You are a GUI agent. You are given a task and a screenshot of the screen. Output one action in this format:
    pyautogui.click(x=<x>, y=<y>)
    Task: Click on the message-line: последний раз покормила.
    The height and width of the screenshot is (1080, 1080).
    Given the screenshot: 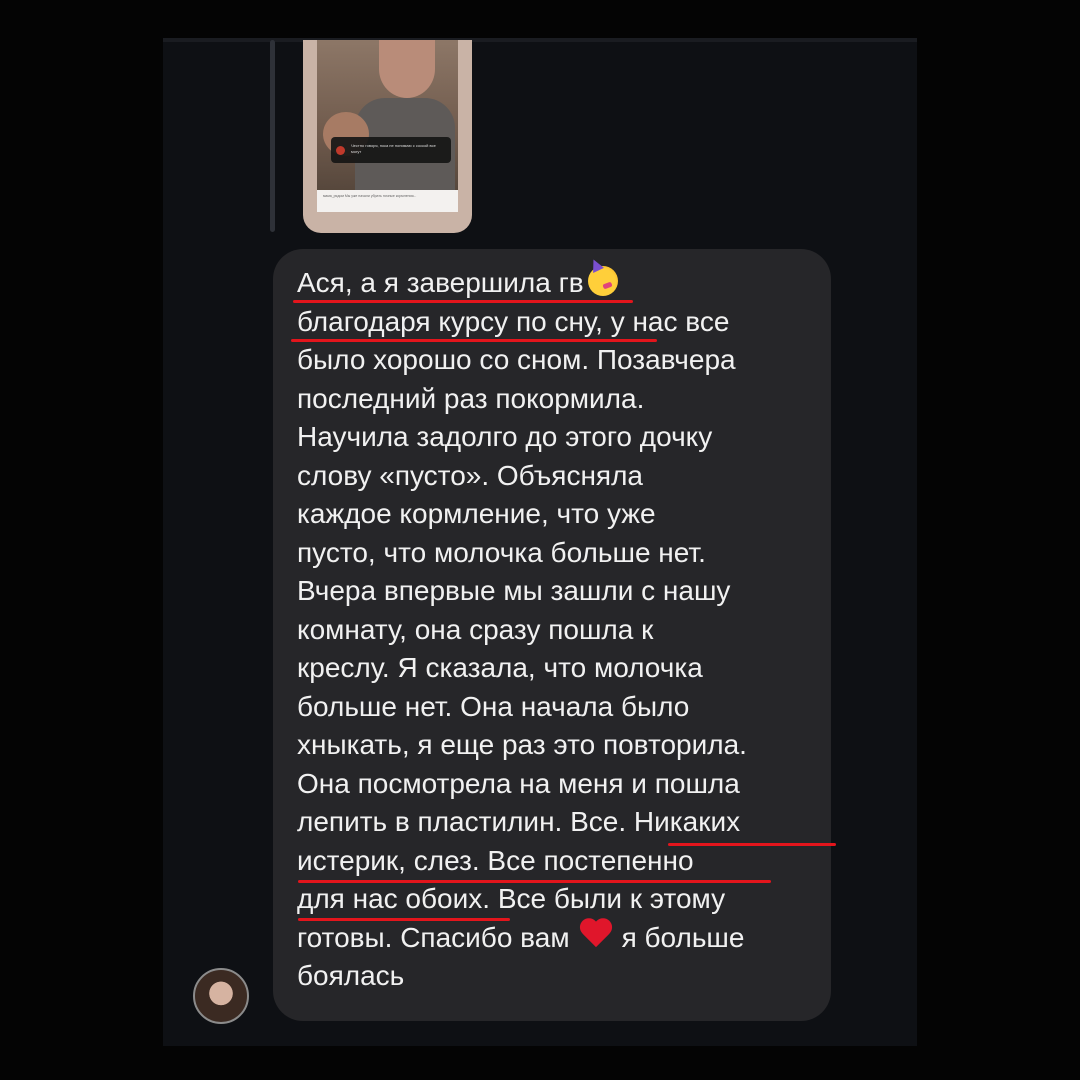 What is the action you would take?
    pyautogui.click(x=471, y=398)
    